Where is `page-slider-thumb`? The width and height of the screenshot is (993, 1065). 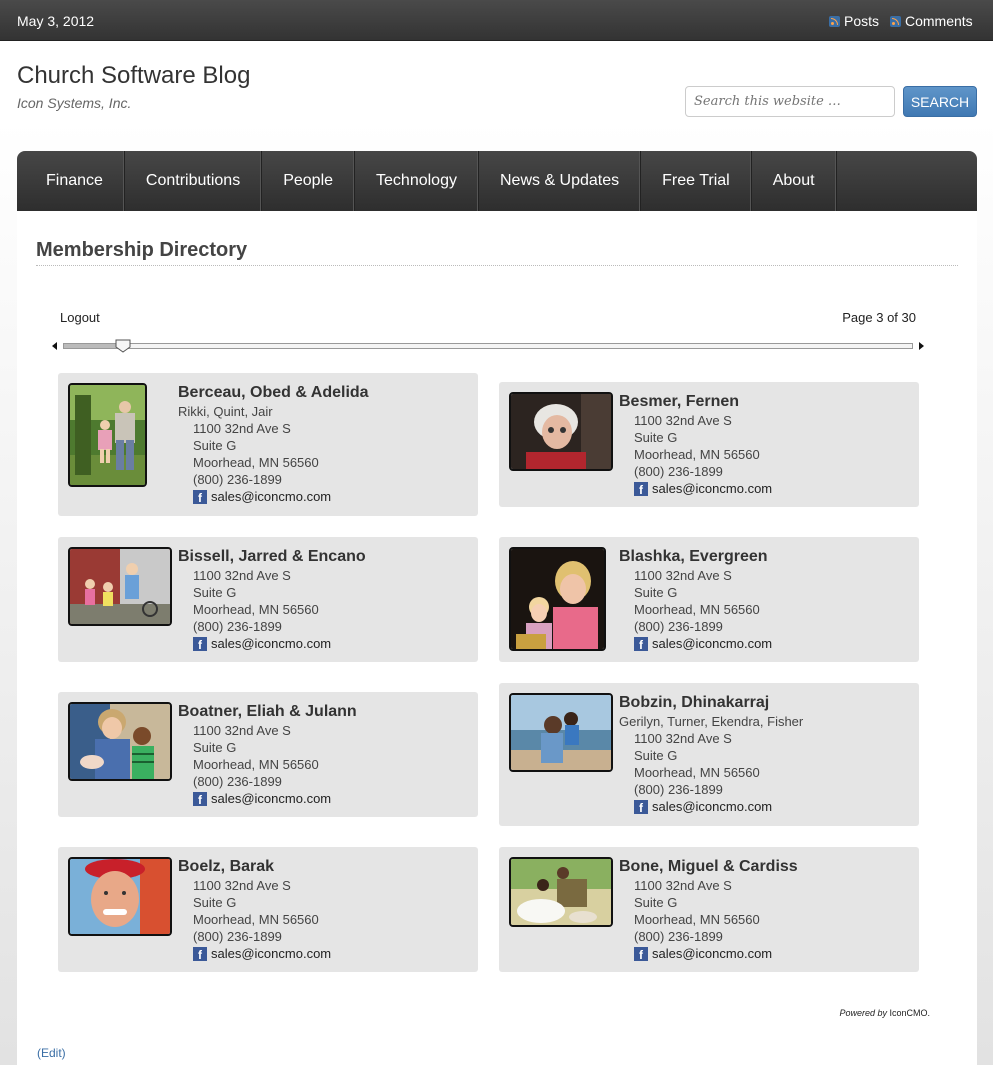 page-slider-thumb is located at coordinates (123, 346).